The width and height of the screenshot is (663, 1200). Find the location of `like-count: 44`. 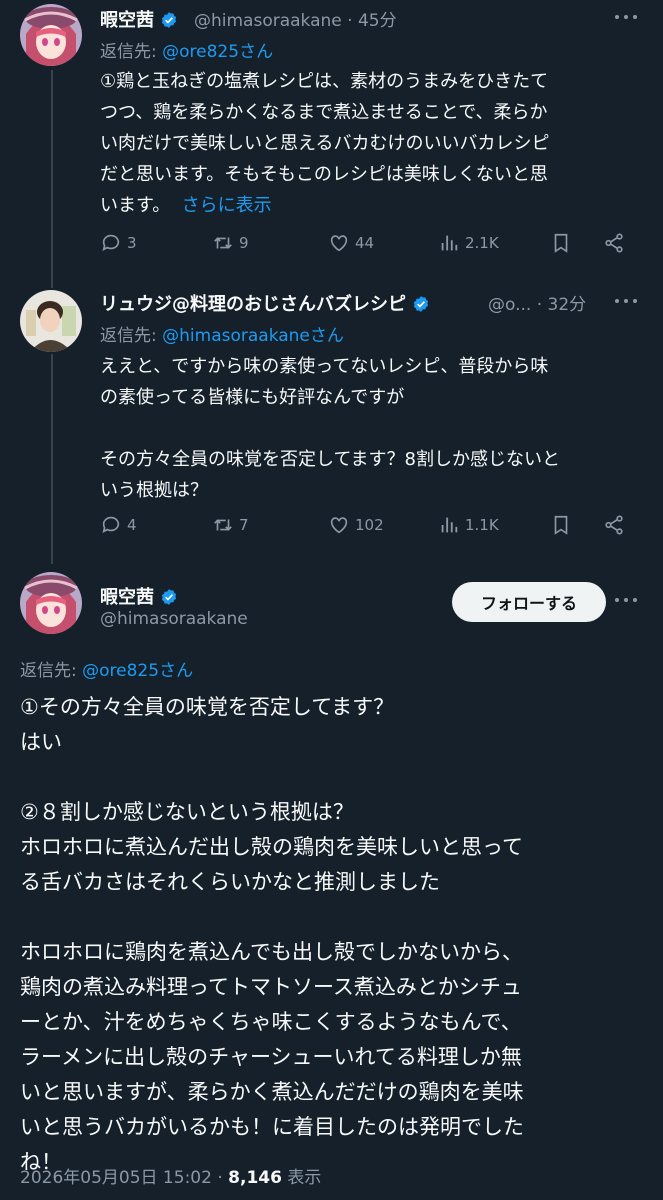

like-count: 44 is located at coordinates (365, 243).